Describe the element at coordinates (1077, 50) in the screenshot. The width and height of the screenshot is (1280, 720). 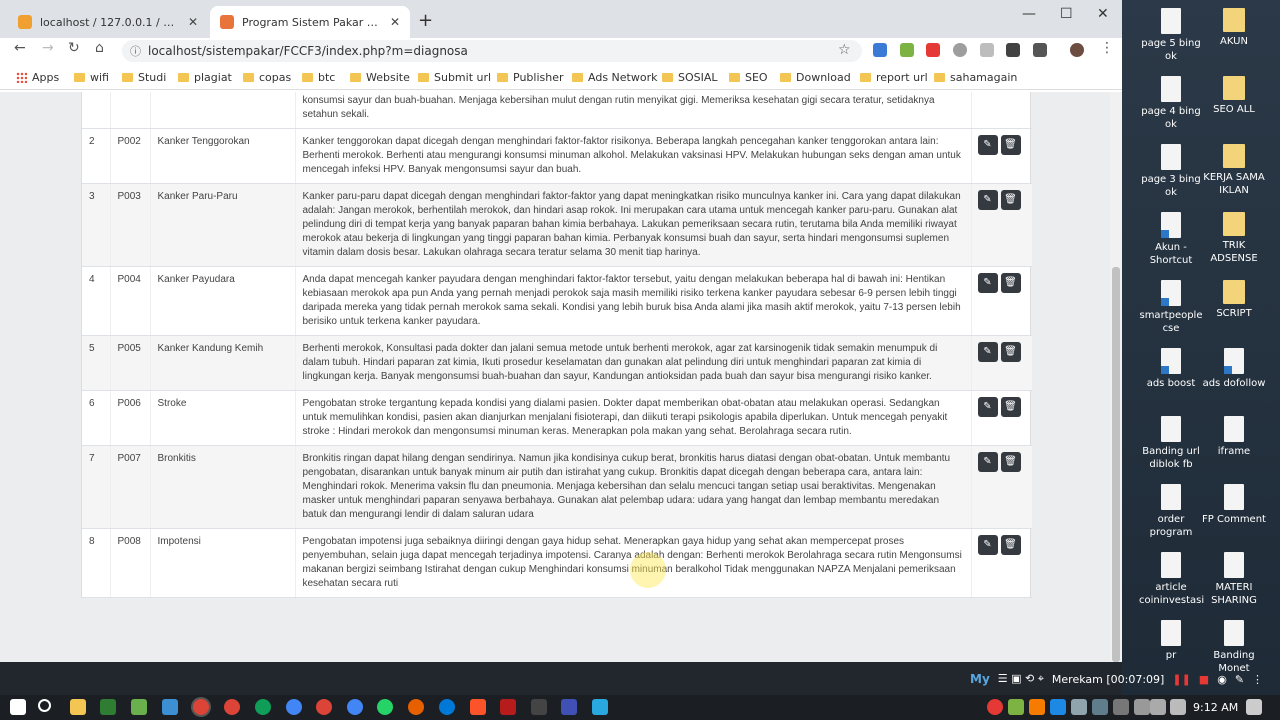
I see `profile-avatar` at that location.